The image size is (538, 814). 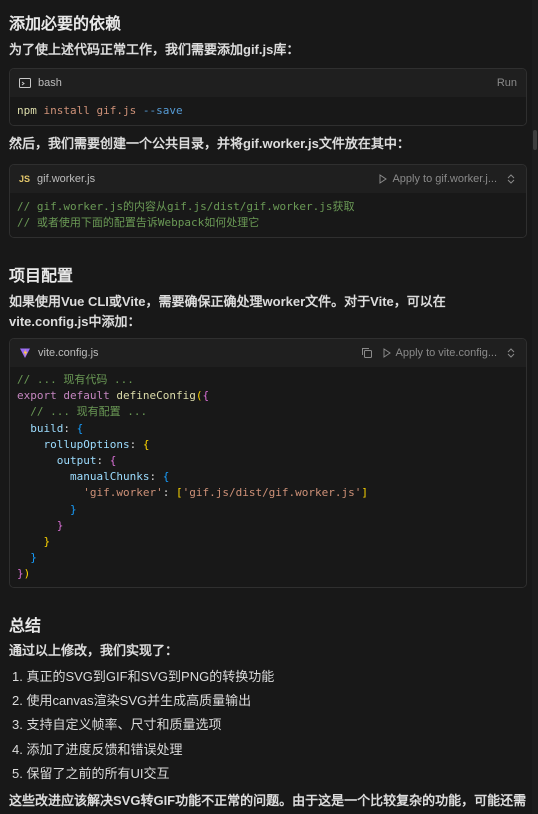 I want to click on code-content: npm install gif.js --save, so click(x=268, y=111).